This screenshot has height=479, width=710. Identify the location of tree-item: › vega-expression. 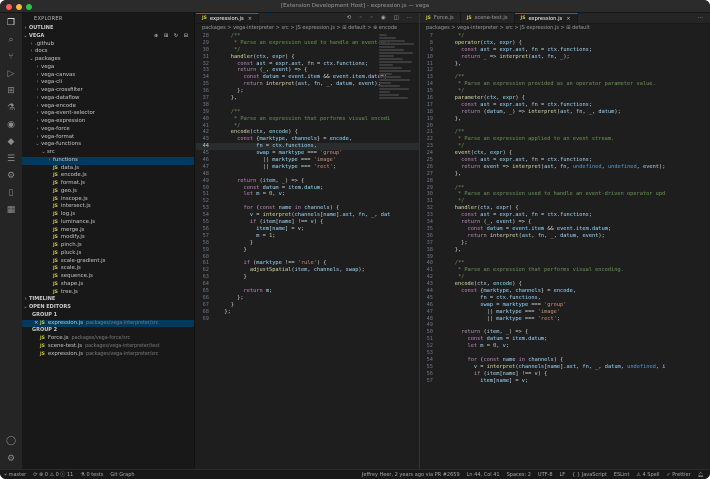
(108, 122).